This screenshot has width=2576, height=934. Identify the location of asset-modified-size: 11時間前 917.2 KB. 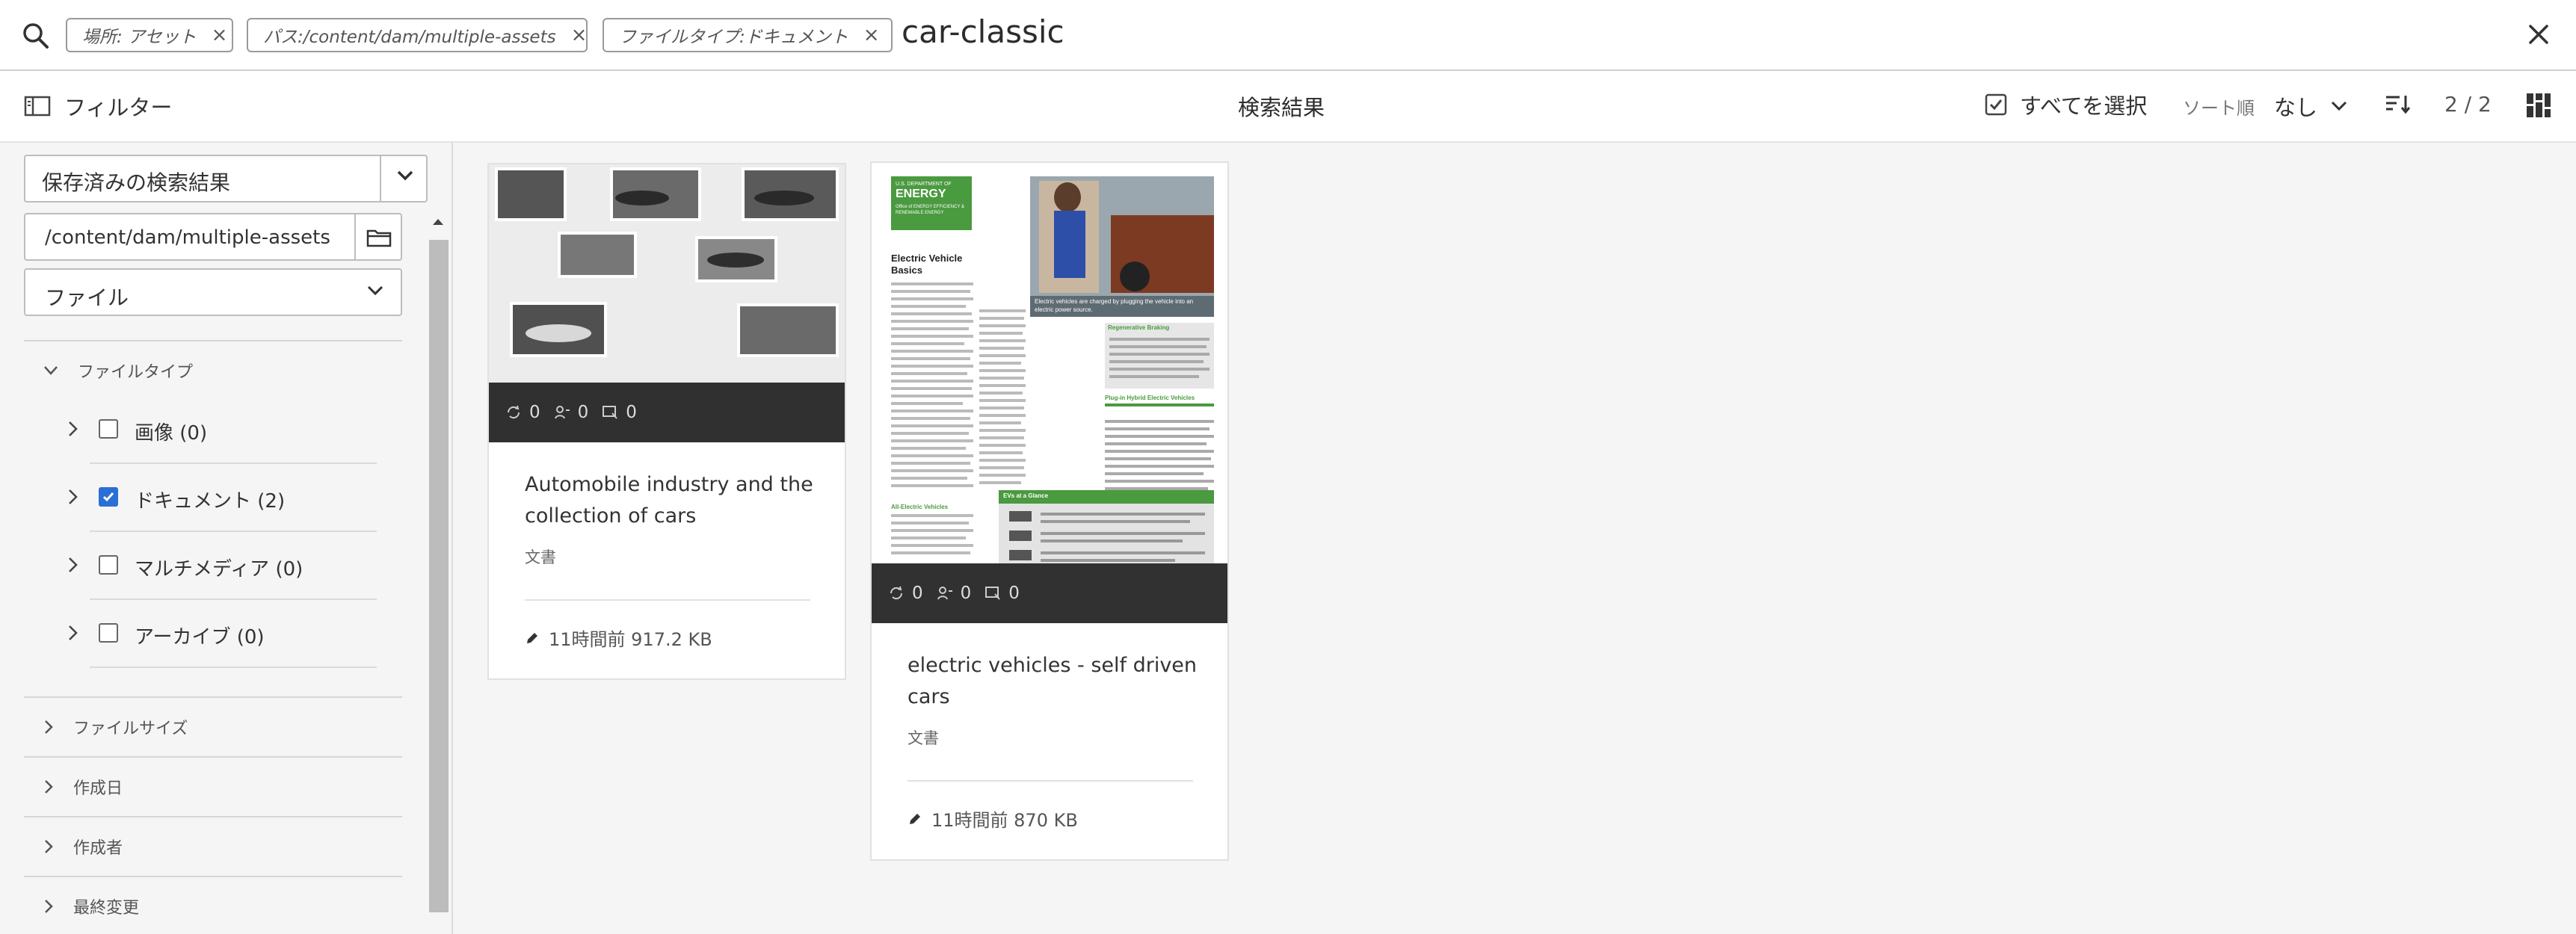
(630, 639).